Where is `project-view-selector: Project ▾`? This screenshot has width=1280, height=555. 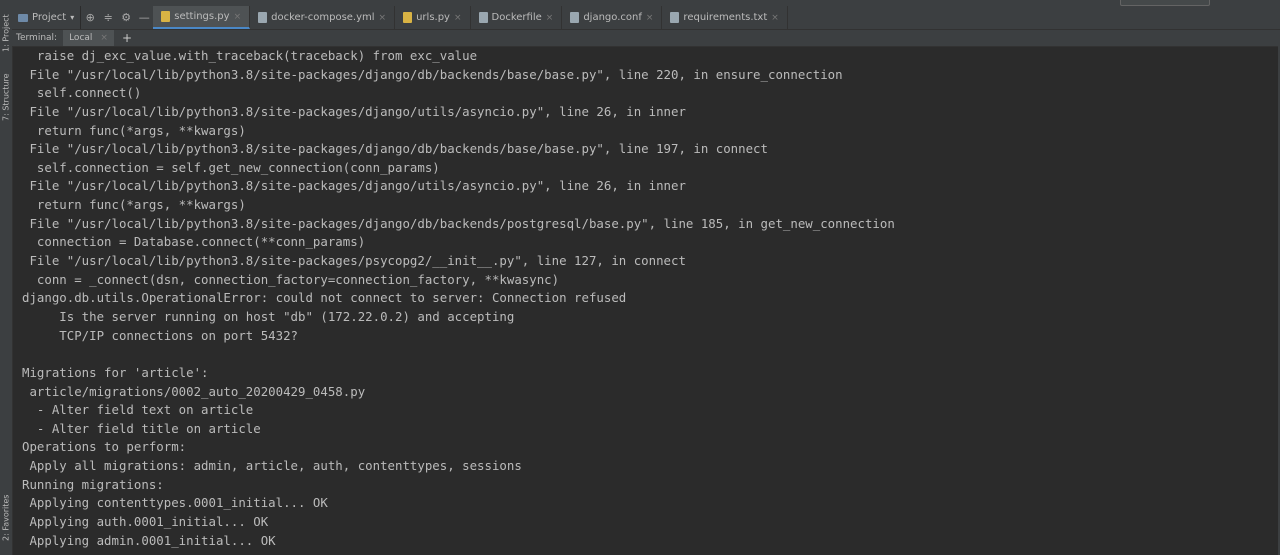 project-view-selector: Project ▾ is located at coordinates (47, 17).